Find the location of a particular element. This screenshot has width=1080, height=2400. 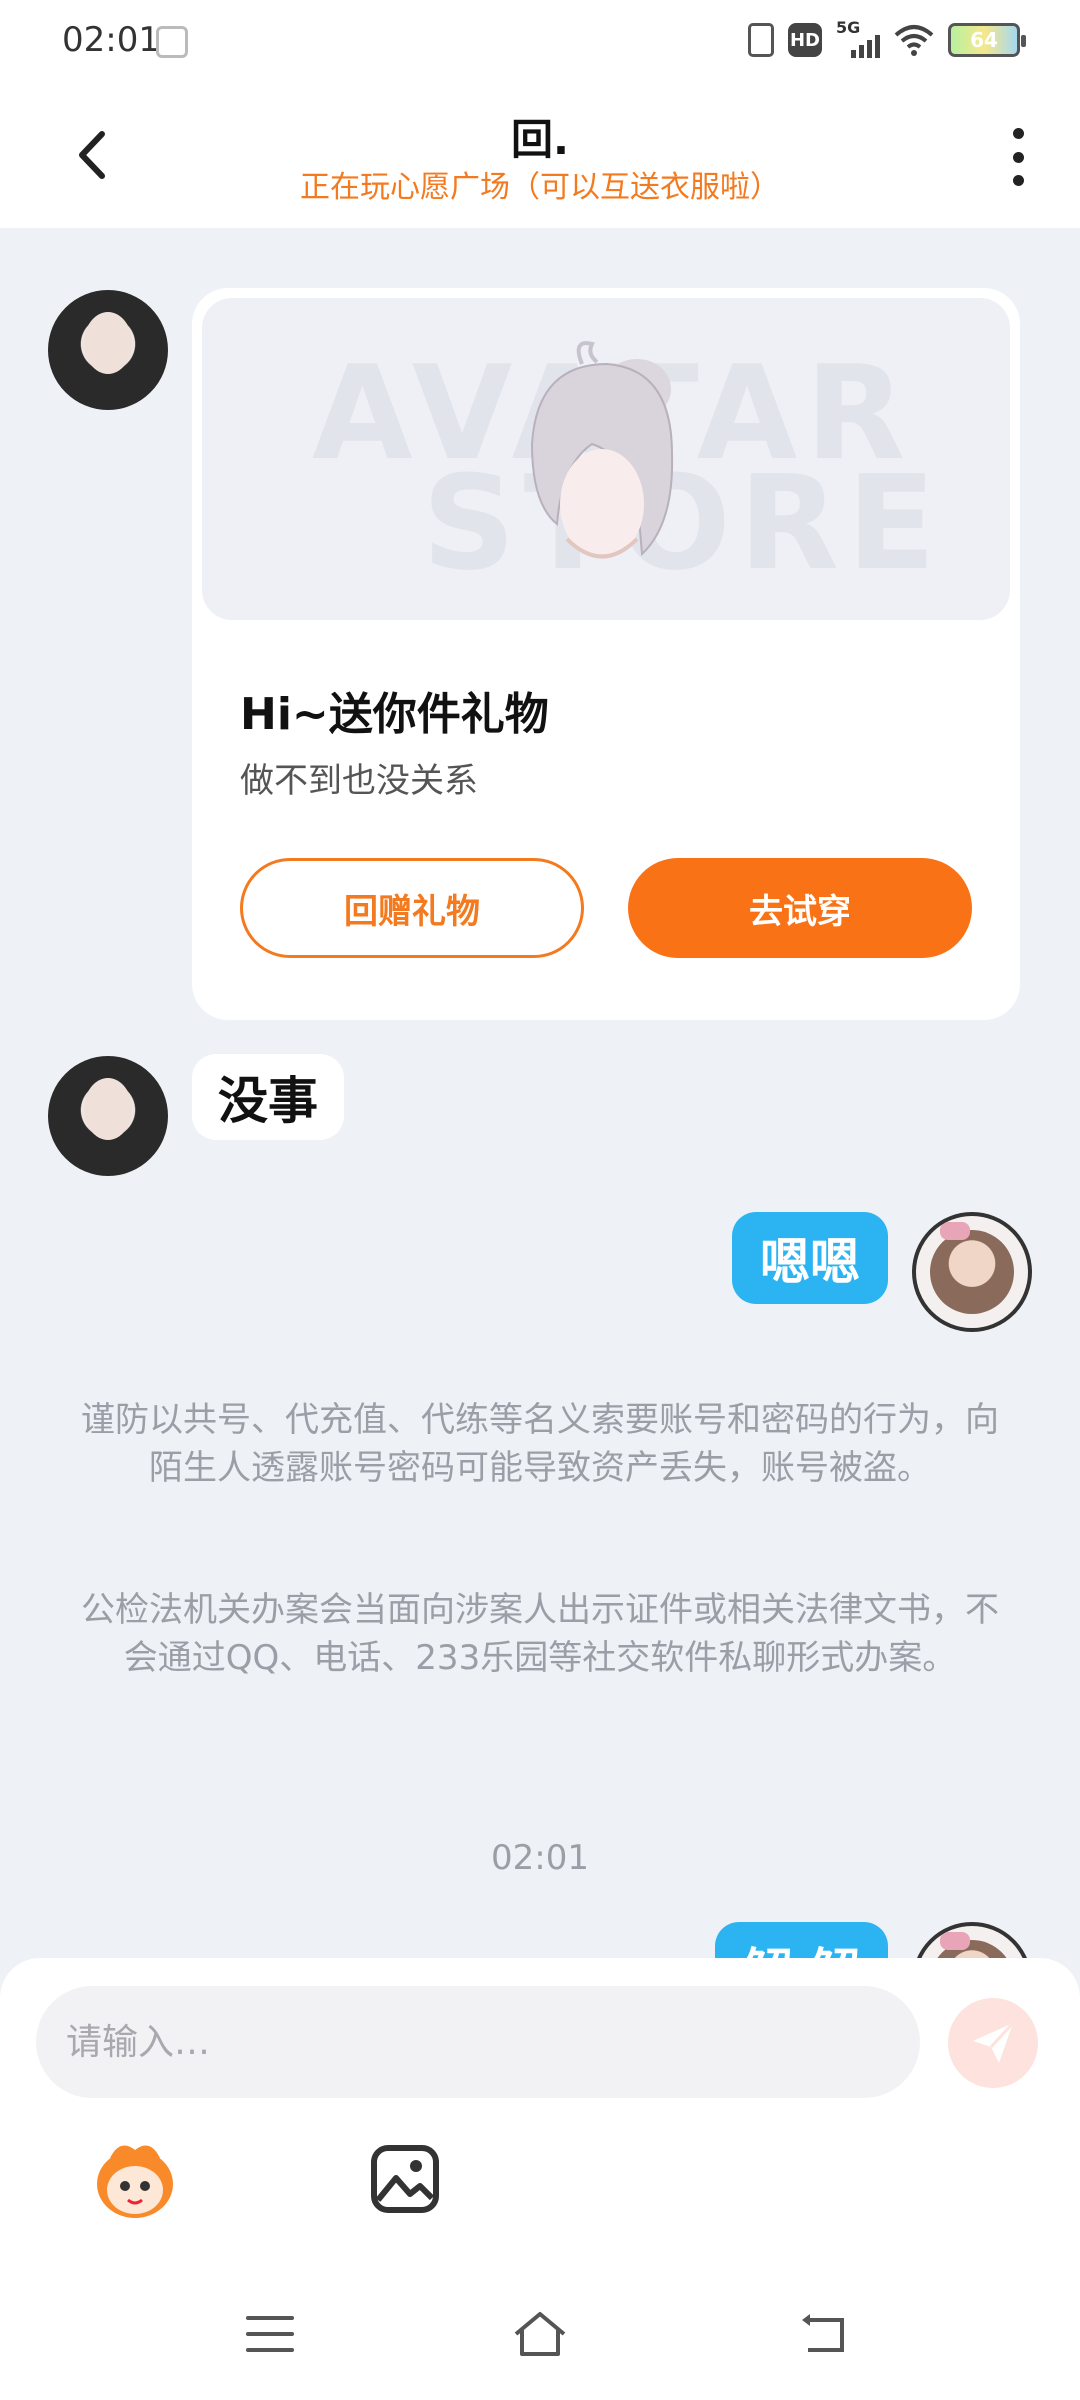

status-bar: 02:01 HD 5G 64 is located at coordinates (540, 42).